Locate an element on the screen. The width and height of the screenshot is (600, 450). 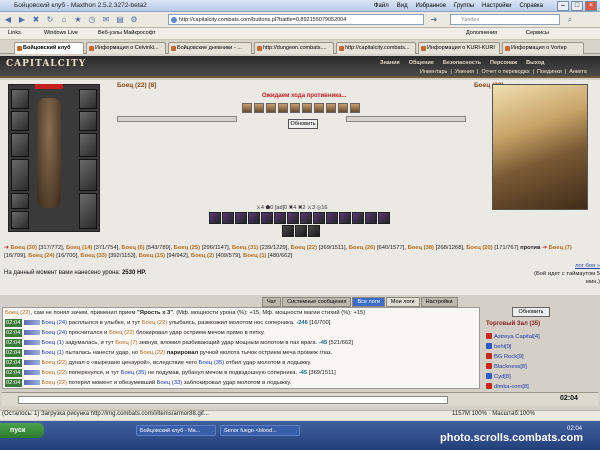
amulet-slot is located at coordinates (88, 99).